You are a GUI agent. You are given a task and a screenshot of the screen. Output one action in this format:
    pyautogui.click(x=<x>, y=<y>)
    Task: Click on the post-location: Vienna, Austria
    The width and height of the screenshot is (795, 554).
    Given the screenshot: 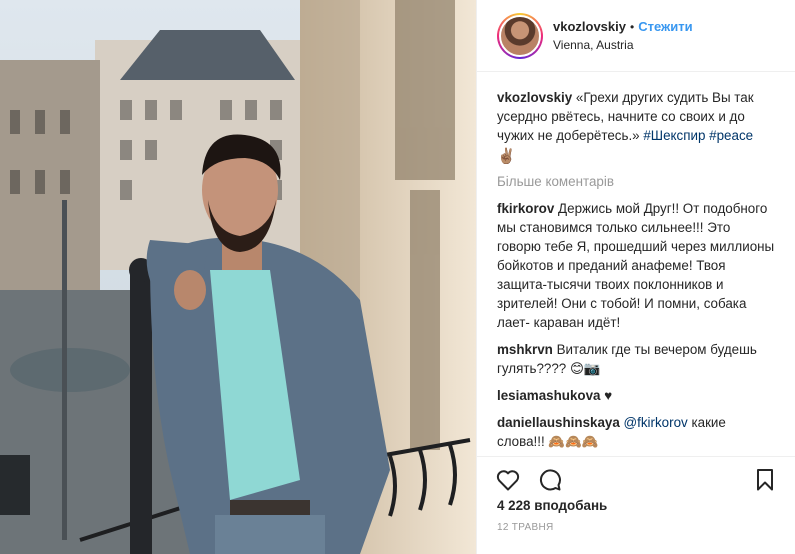 What is the action you would take?
    pyautogui.click(x=623, y=45)
    